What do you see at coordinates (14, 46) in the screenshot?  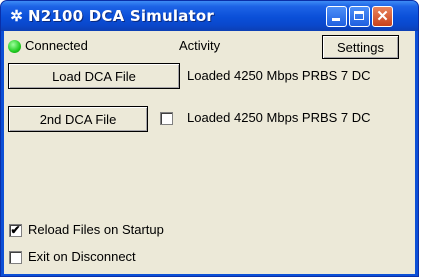 I see `connection-status-led-icon` at bounding box center [14, 46].